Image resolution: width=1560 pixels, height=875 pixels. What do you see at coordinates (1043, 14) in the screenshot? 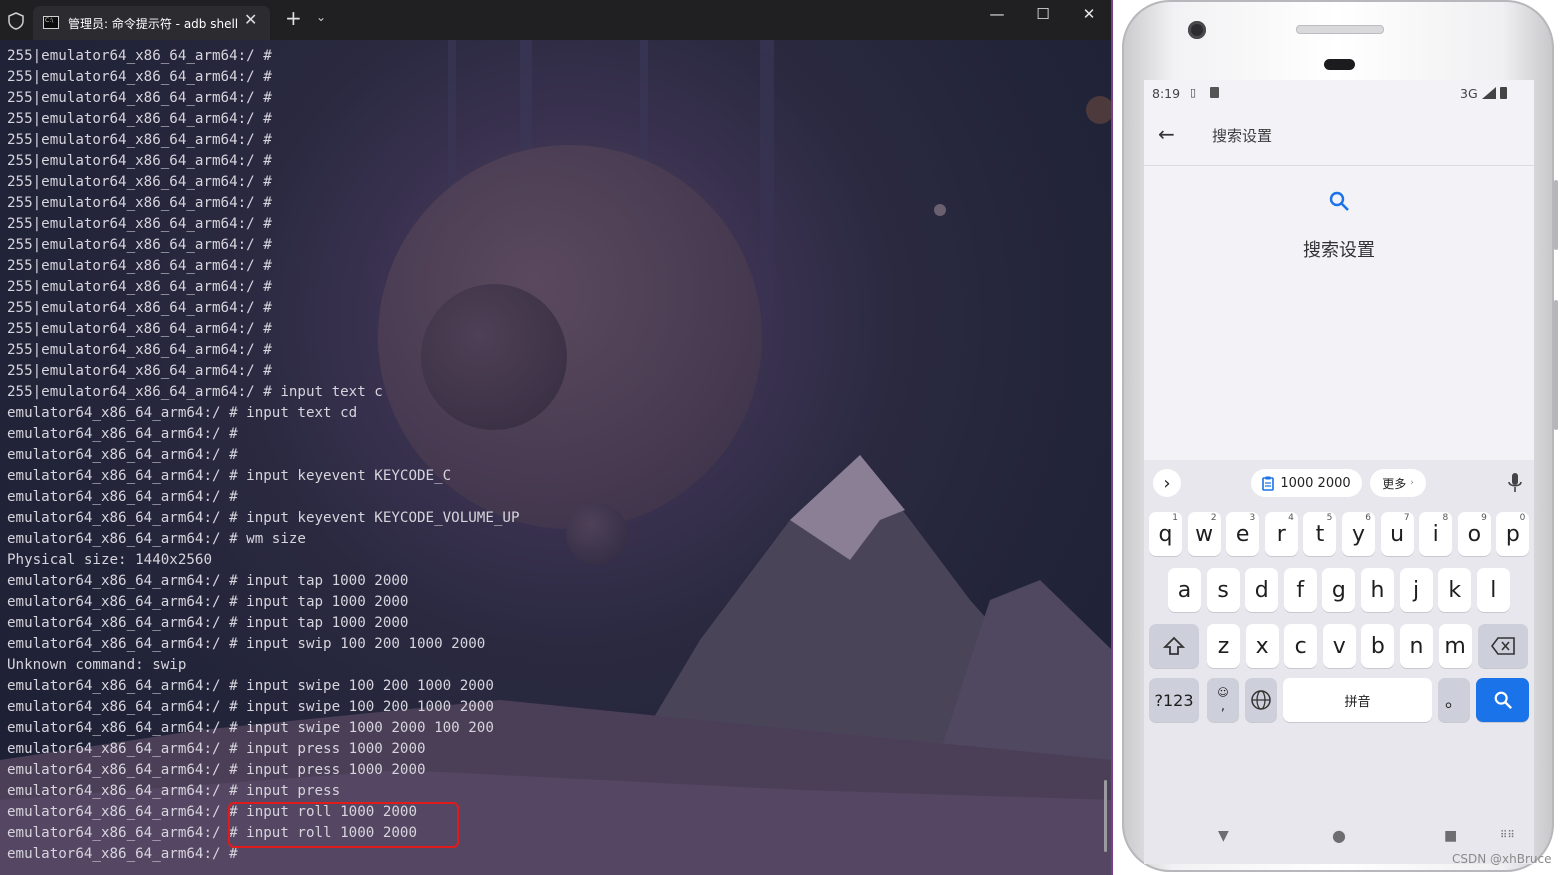
I see `maximize-button: ☐` at bounding box center [1043, 14].